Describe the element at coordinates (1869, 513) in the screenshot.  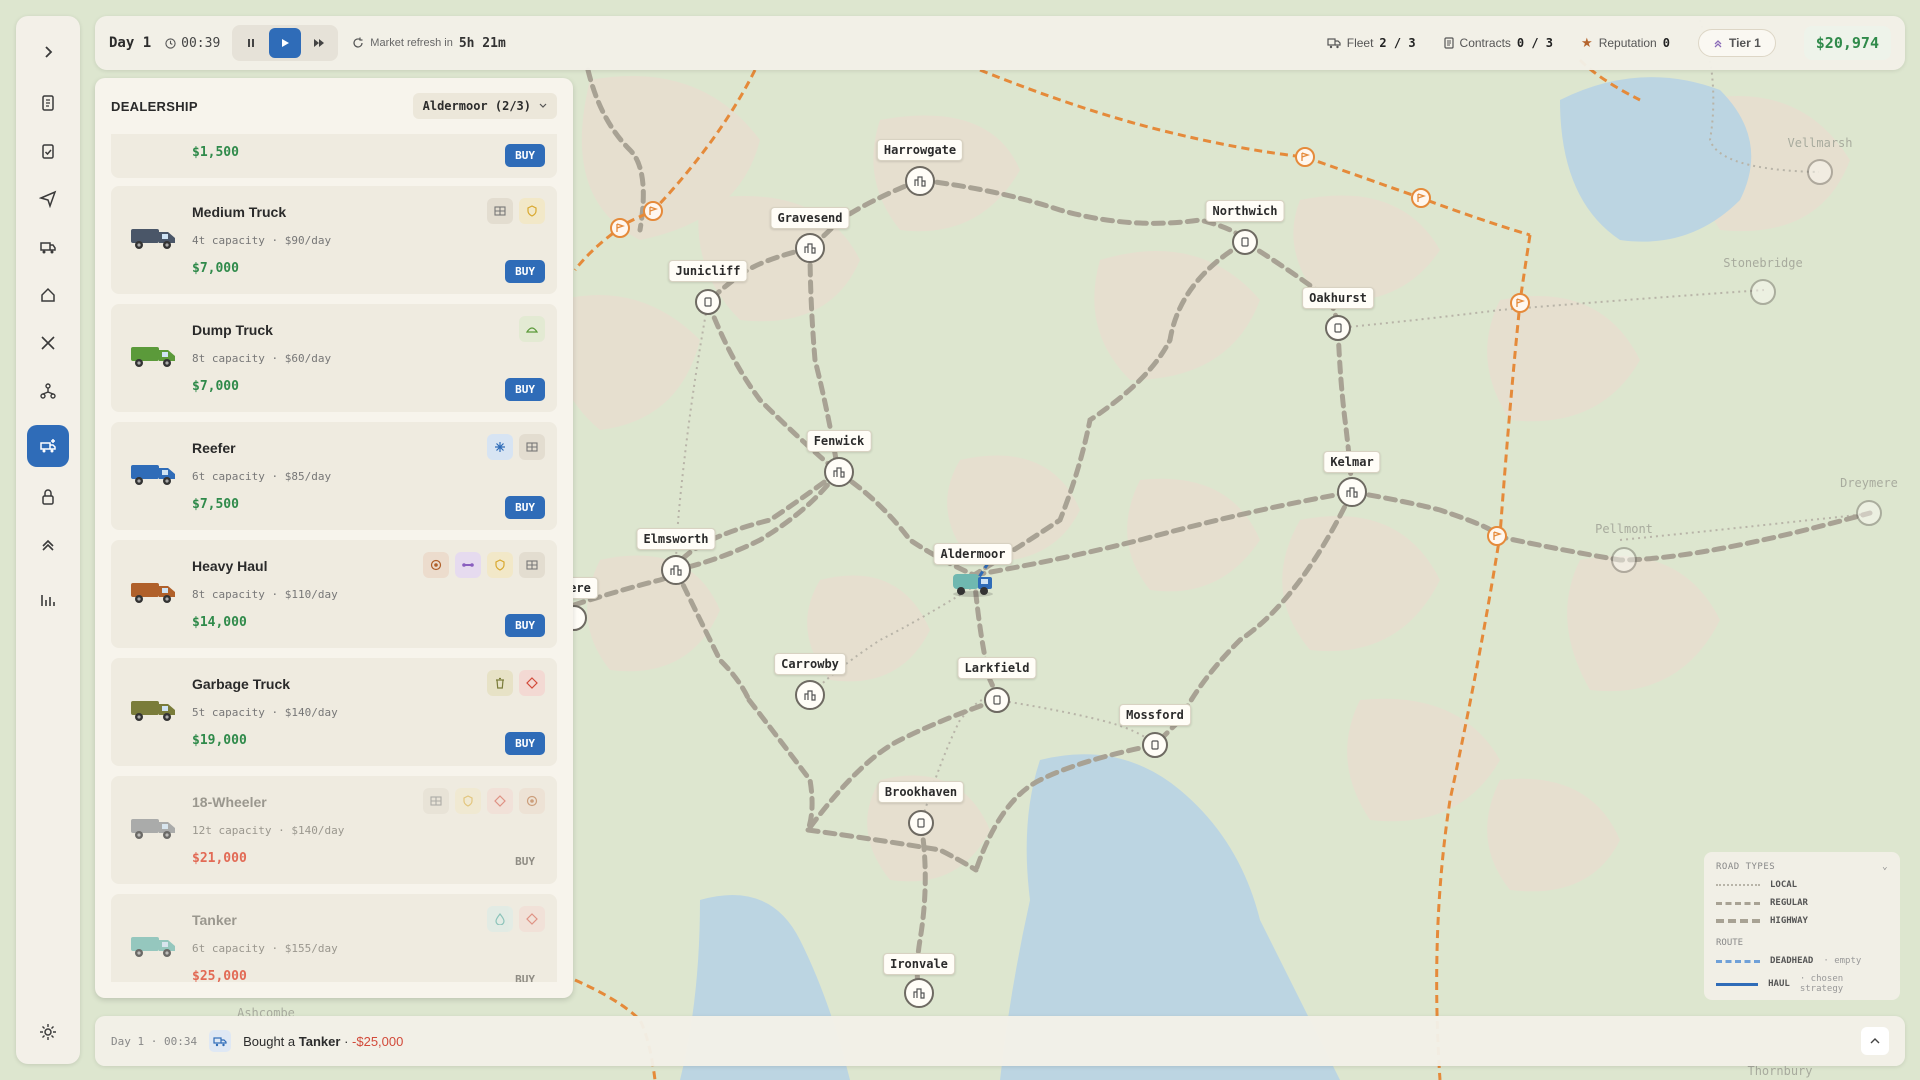
I see `city-node-dreymere` at that location.